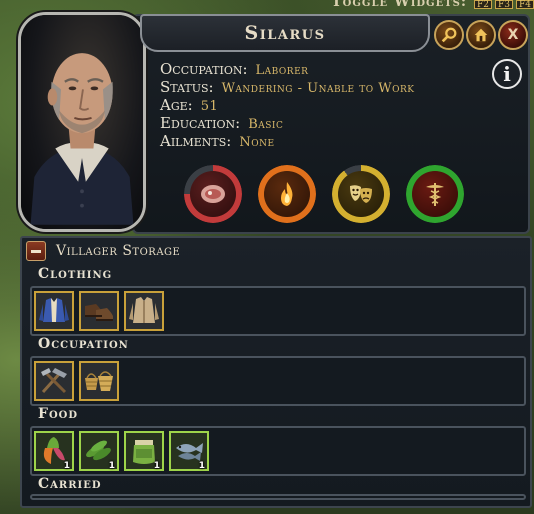  What do you see at coordinates (196, 141) in the screenshot?
I see `ailments-label: Ailments:` at bounding box center [196, 141].